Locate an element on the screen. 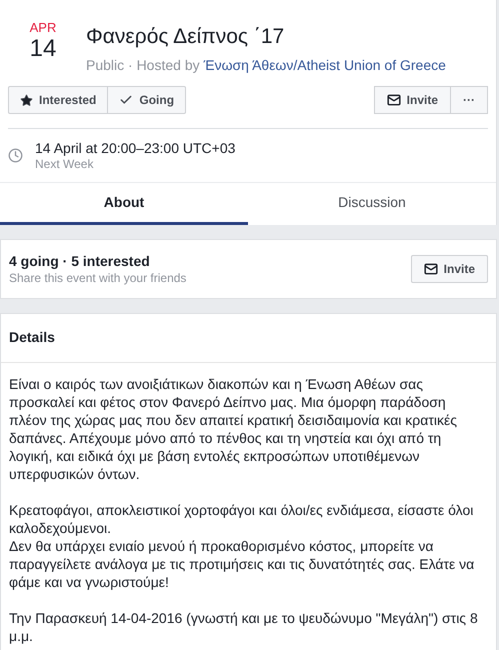  event-day: 14 is located at coordinates (43, 49).